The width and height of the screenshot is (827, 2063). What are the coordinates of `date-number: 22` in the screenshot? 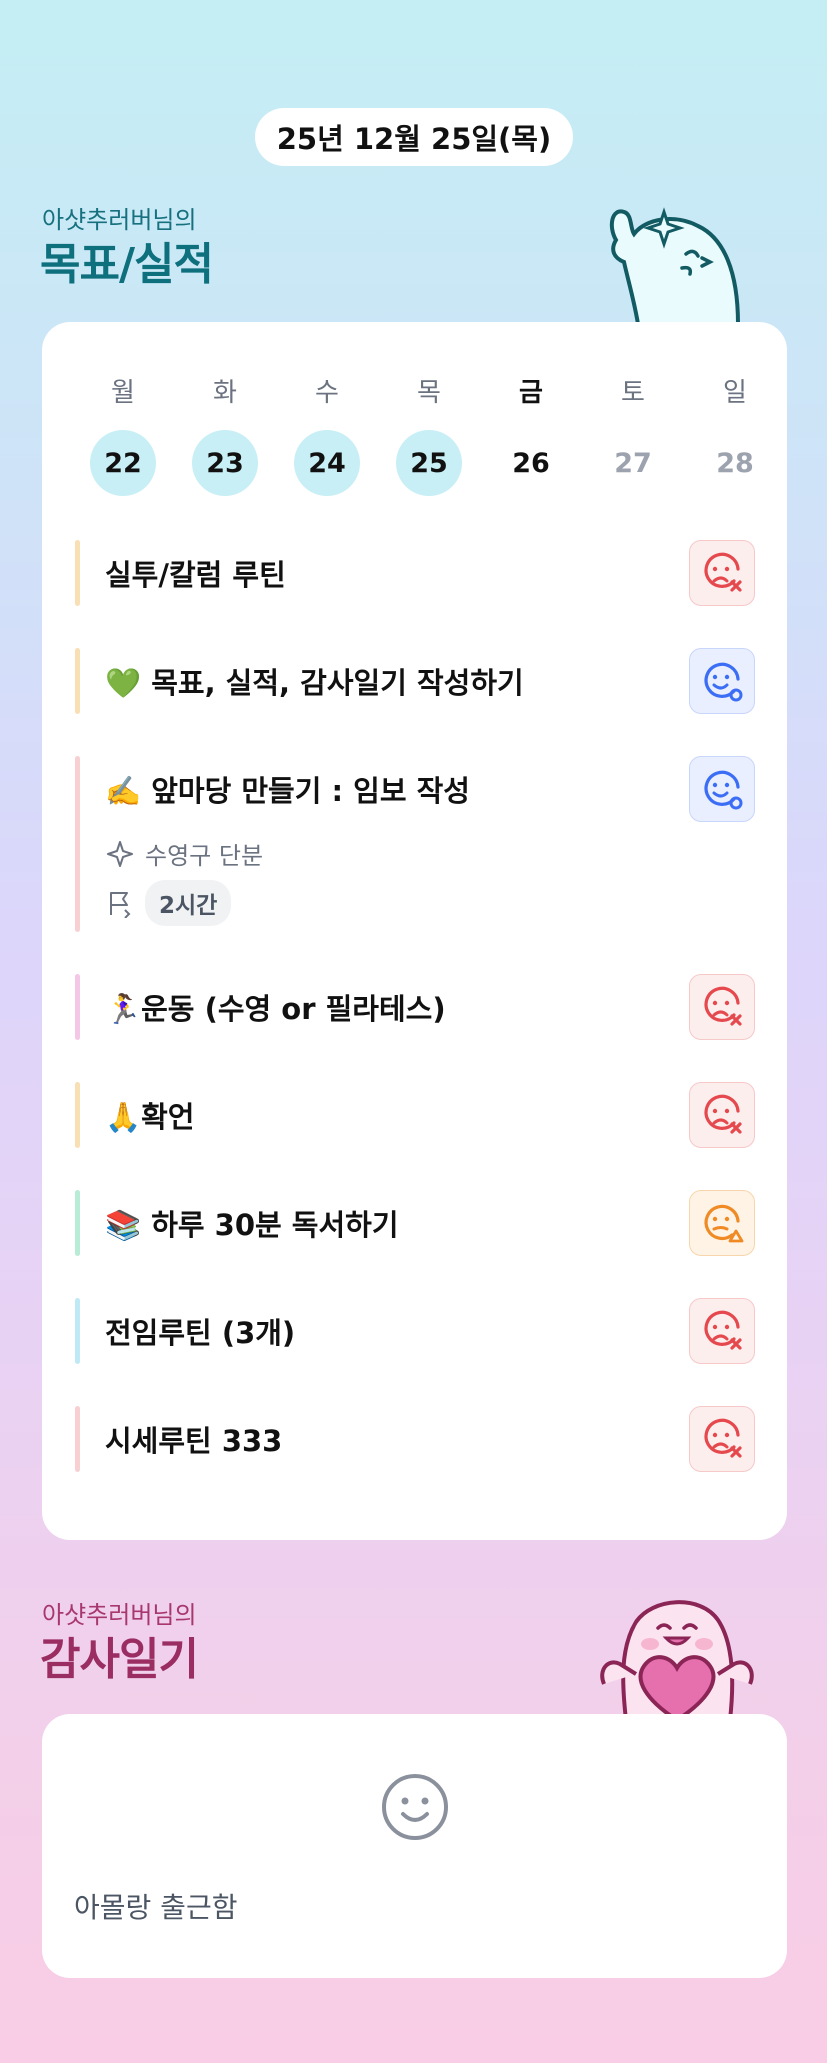 It's located at (123, 463).